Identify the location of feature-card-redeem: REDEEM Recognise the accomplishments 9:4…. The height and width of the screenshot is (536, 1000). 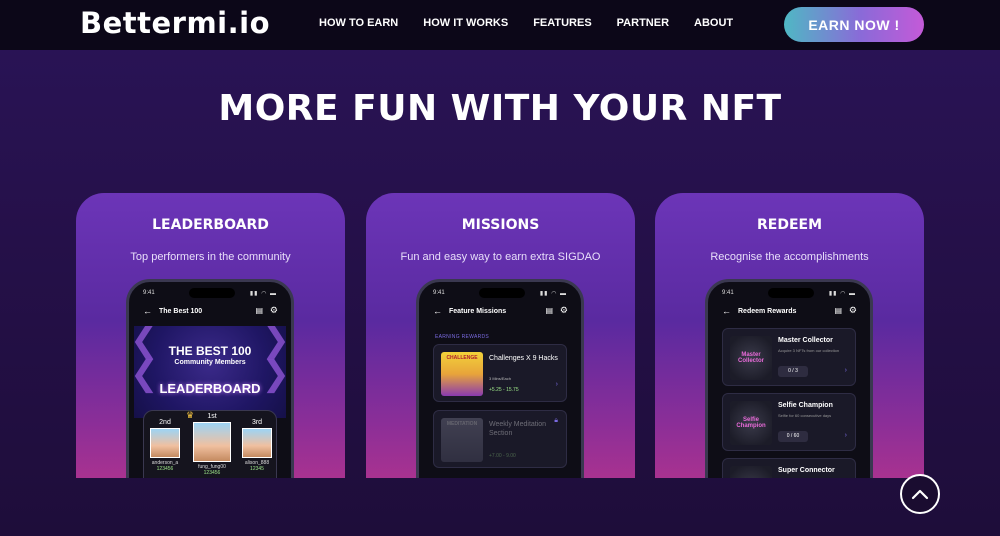
(789, 335).